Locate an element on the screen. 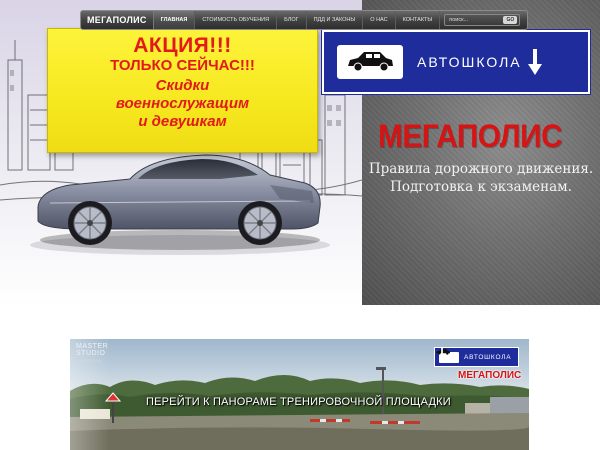  nav-item-blog: БЛОГ is located at coordinates (292, 20).